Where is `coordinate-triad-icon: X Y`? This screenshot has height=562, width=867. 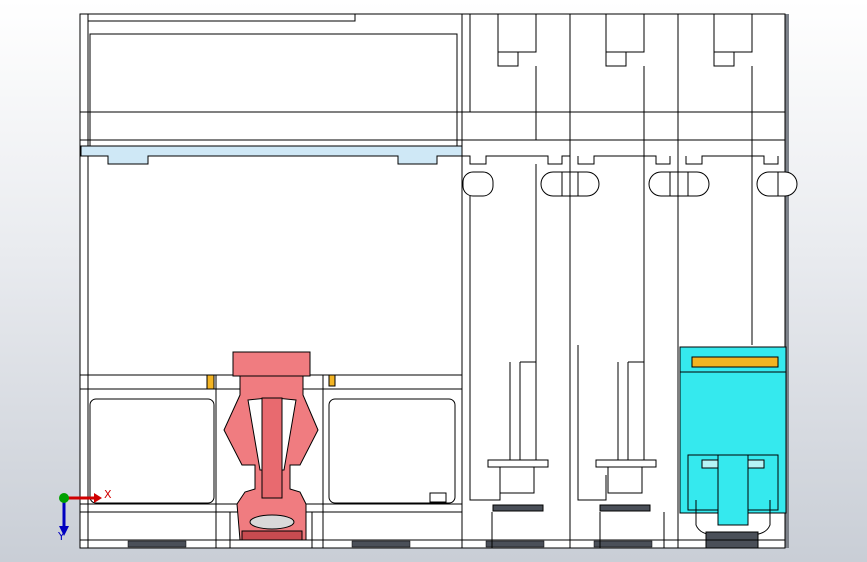
coordinate-triad-icon: X Y is located at coordinates (84, 515).